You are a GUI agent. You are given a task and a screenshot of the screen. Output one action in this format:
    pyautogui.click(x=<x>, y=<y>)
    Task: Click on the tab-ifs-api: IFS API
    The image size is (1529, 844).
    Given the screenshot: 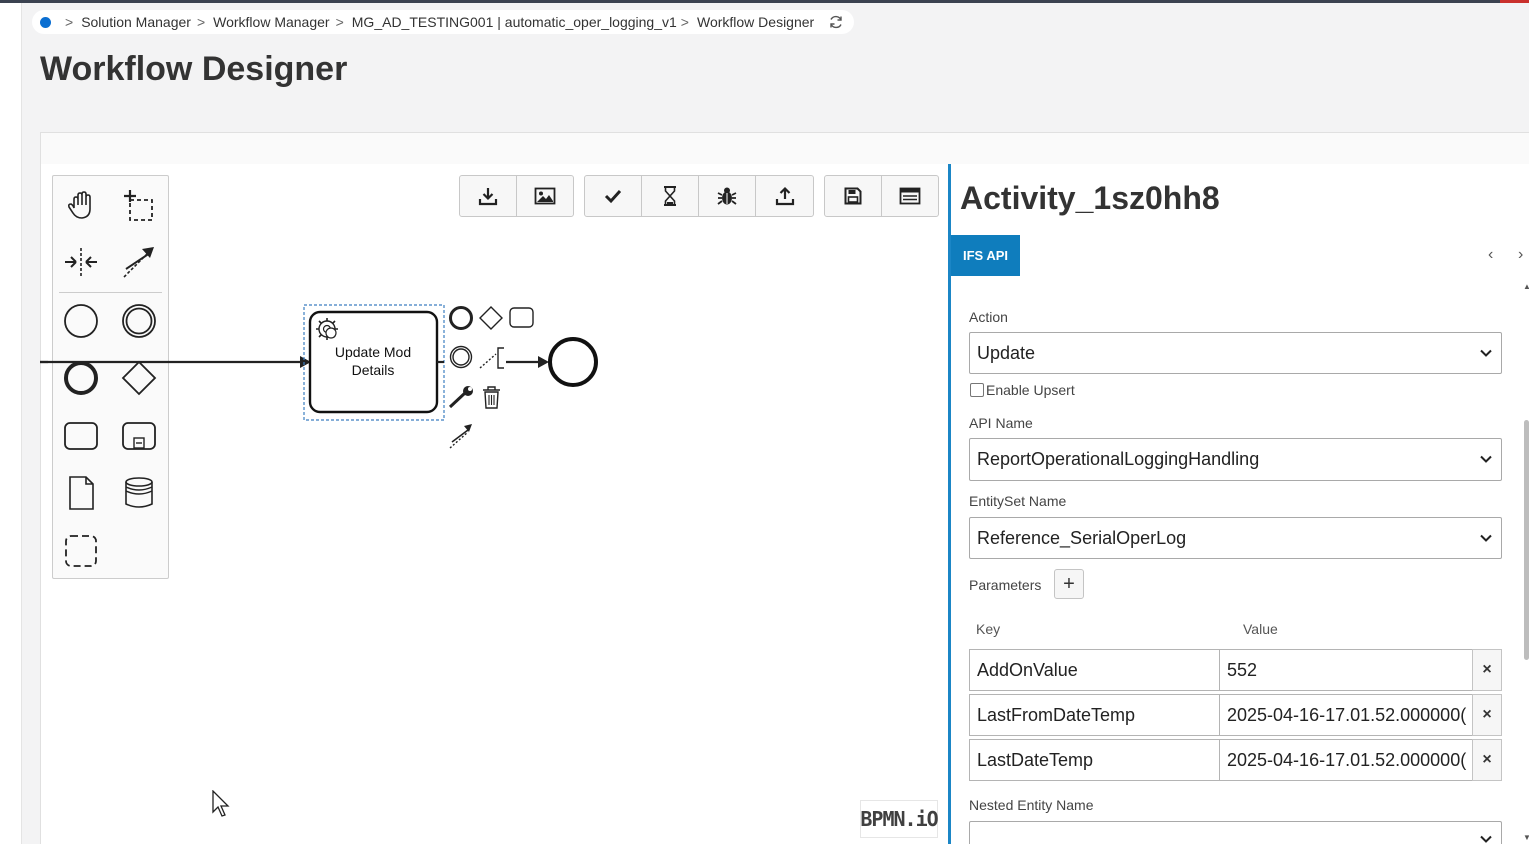 What is the action you would take?
    pyautogui.click(x=985, y=255)
    